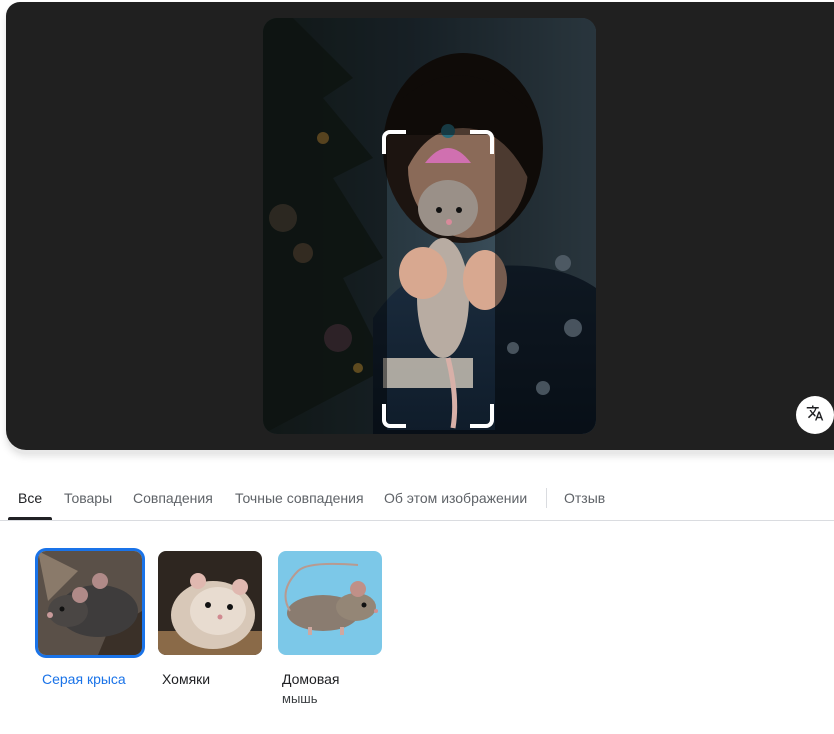  What do you see at coordinates (300, 698) in the screenshot?
I see `result-label-line2: мышь` at bounding box center [300, 698].